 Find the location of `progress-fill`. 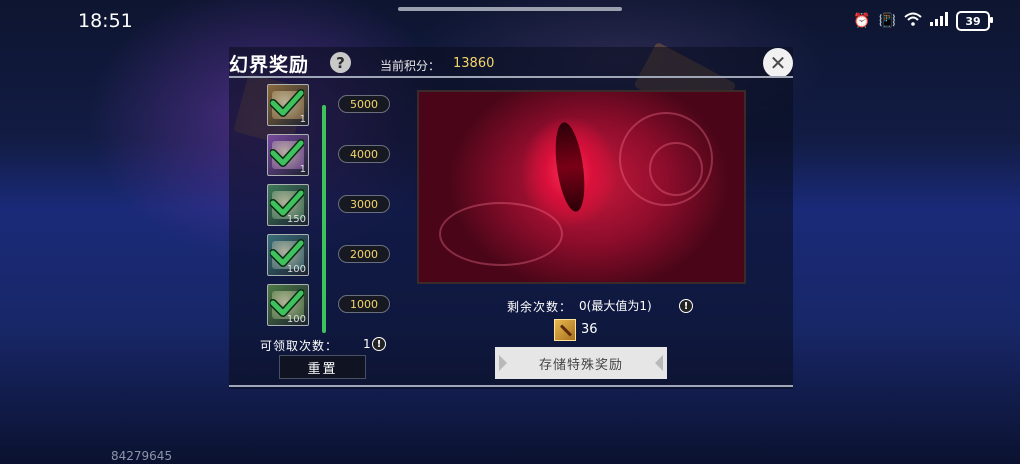

progress-fill is located at coordinates (324, 219).